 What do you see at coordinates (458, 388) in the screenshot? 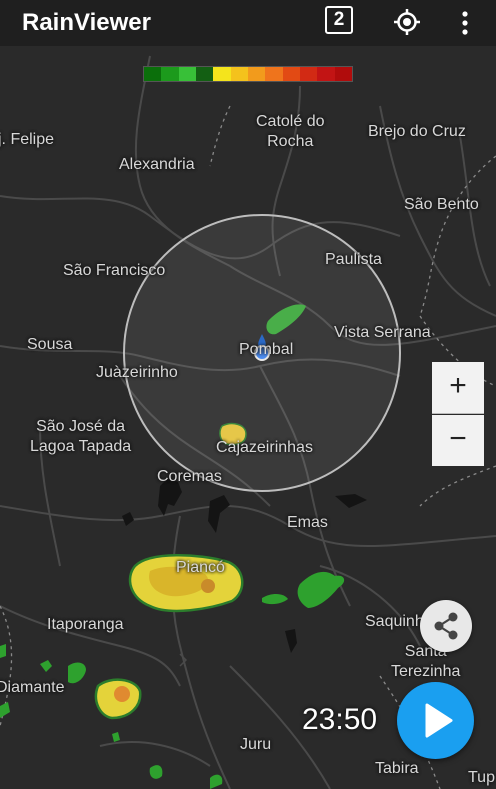
I see `zoom-in-button: +` at bounding box center [458, 388].